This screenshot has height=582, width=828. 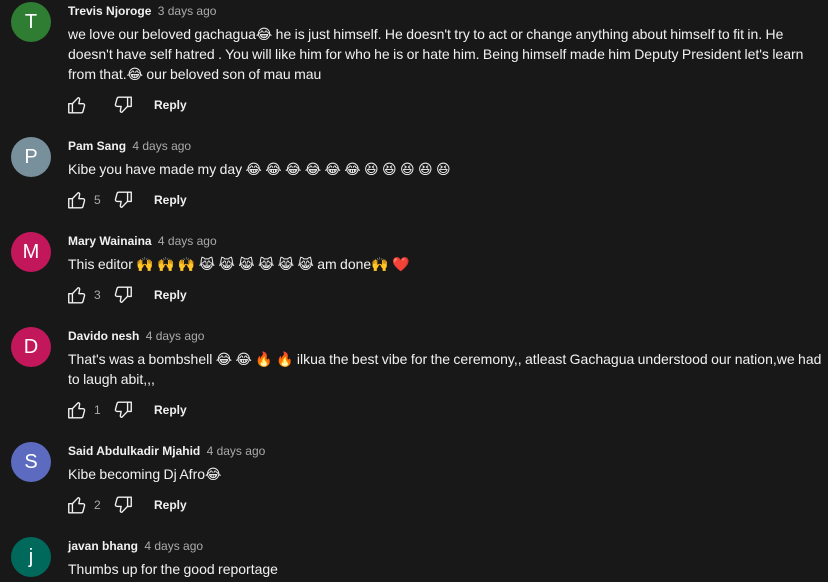 I want to click on author-name: Mary Wainaina, so click(x=110, y=241).